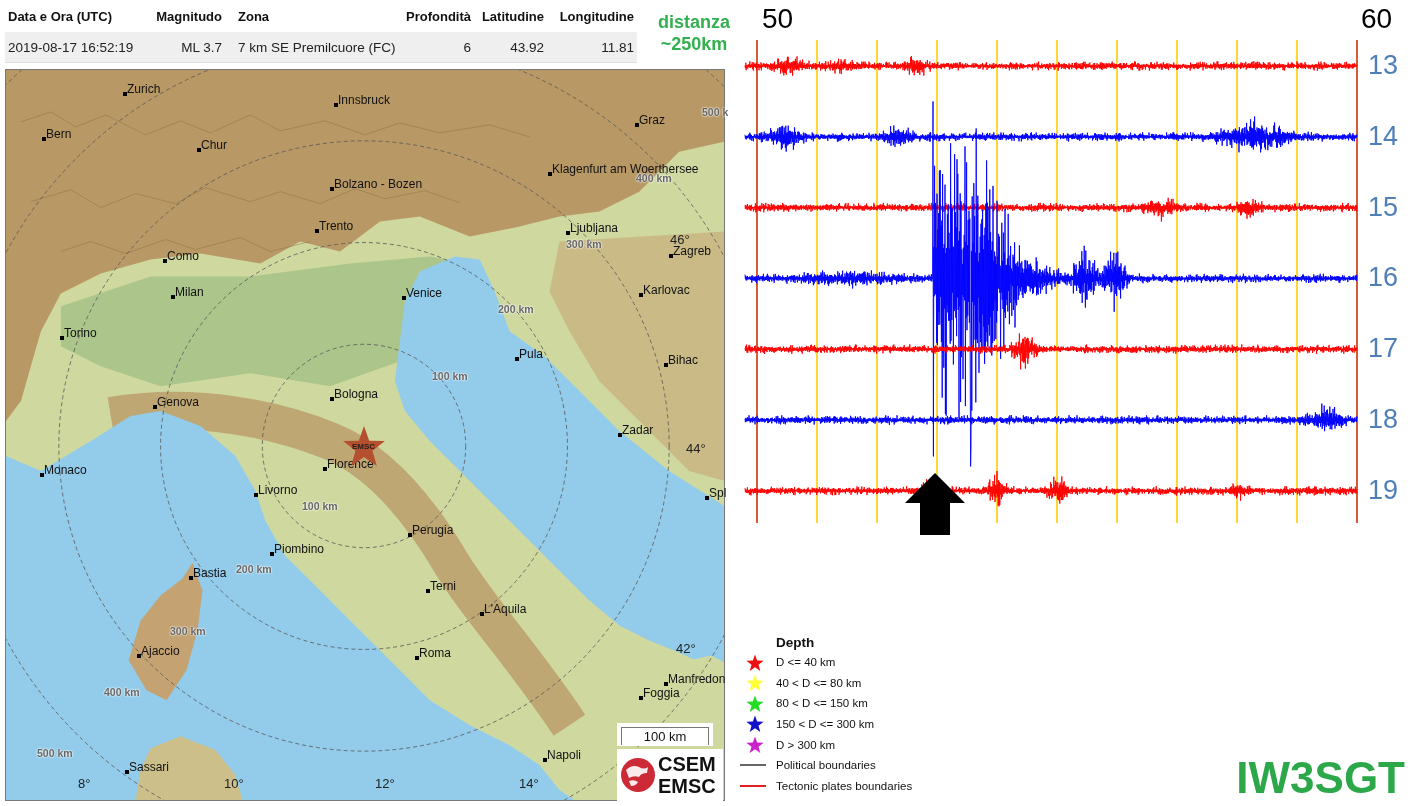 This screenshot has width=1415, height=806. What do you see at coordinates (806, 744) in the screenshot?
I see `legend-label: D > 300 km` at bounding box center [806, 744].